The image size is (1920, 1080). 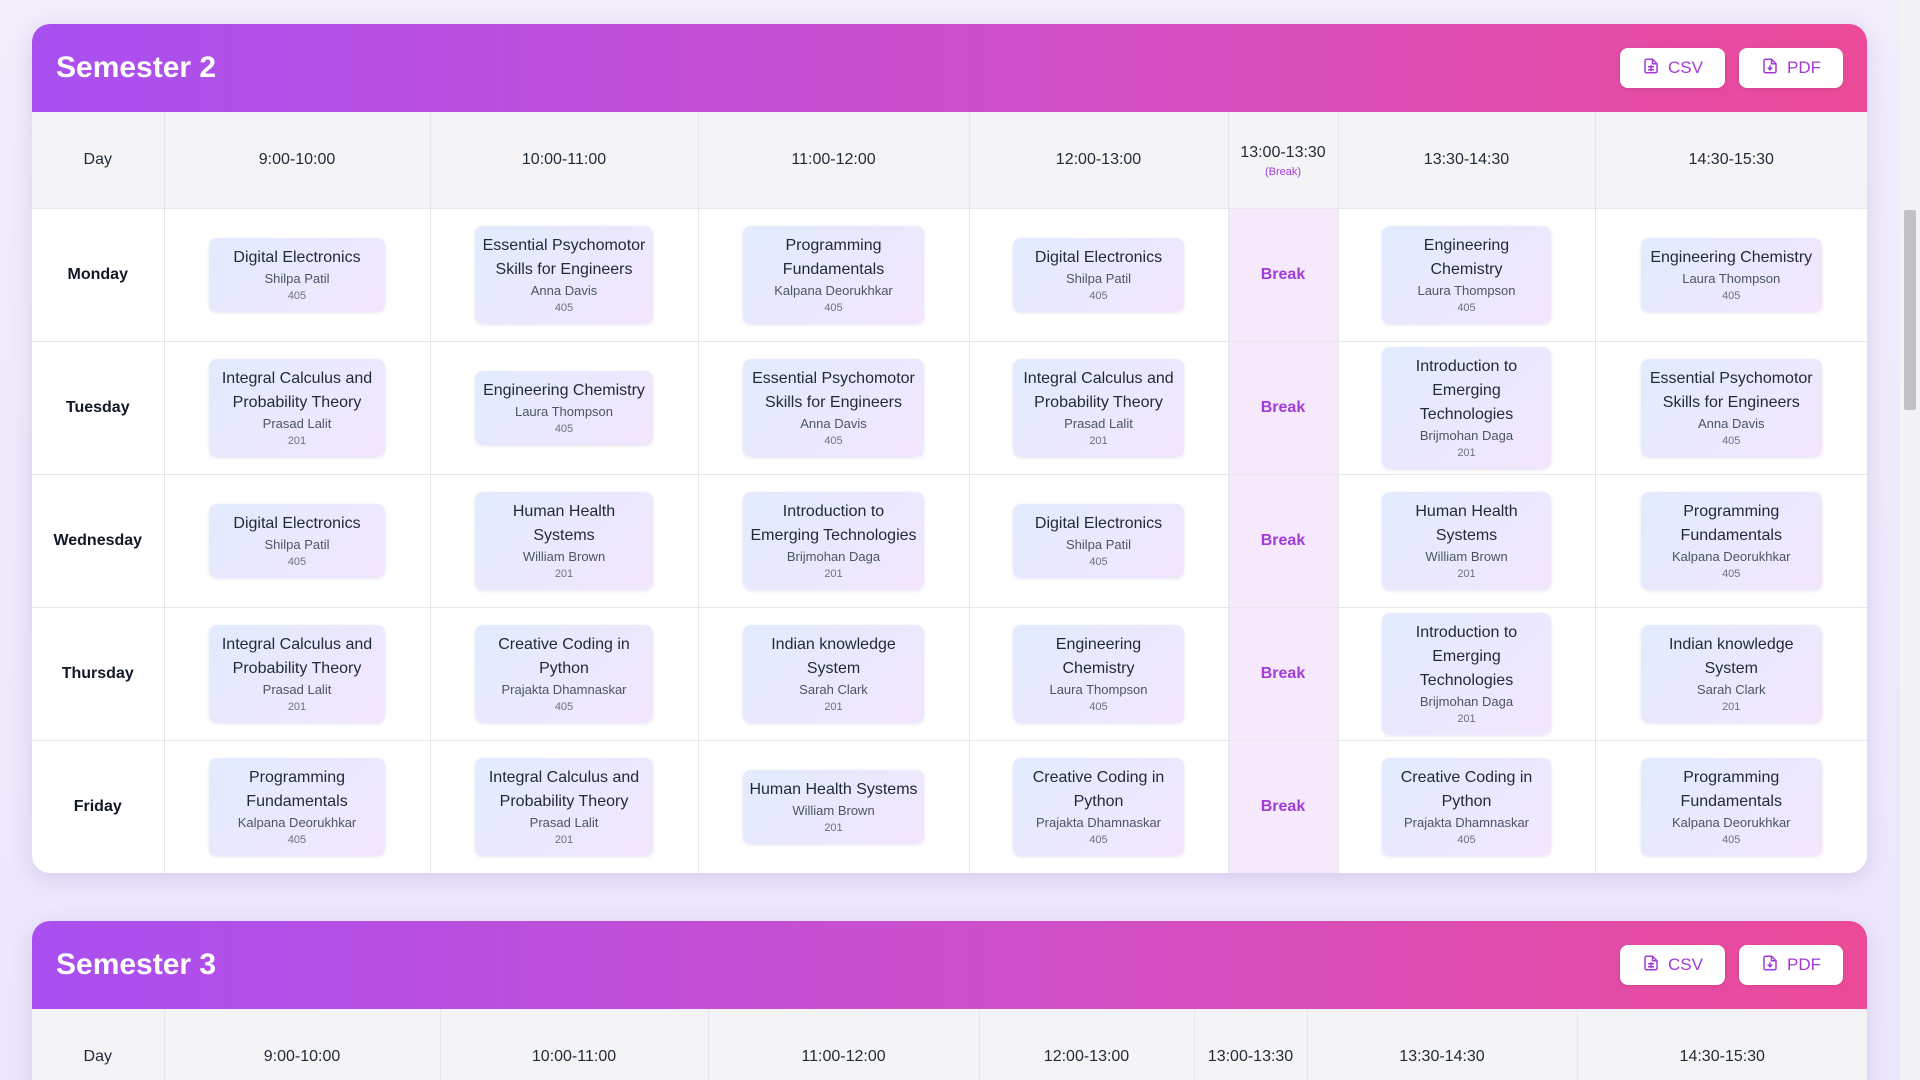 I want to click on time-slot-label: 13:00-13:30, so click(x=1283, y=152).